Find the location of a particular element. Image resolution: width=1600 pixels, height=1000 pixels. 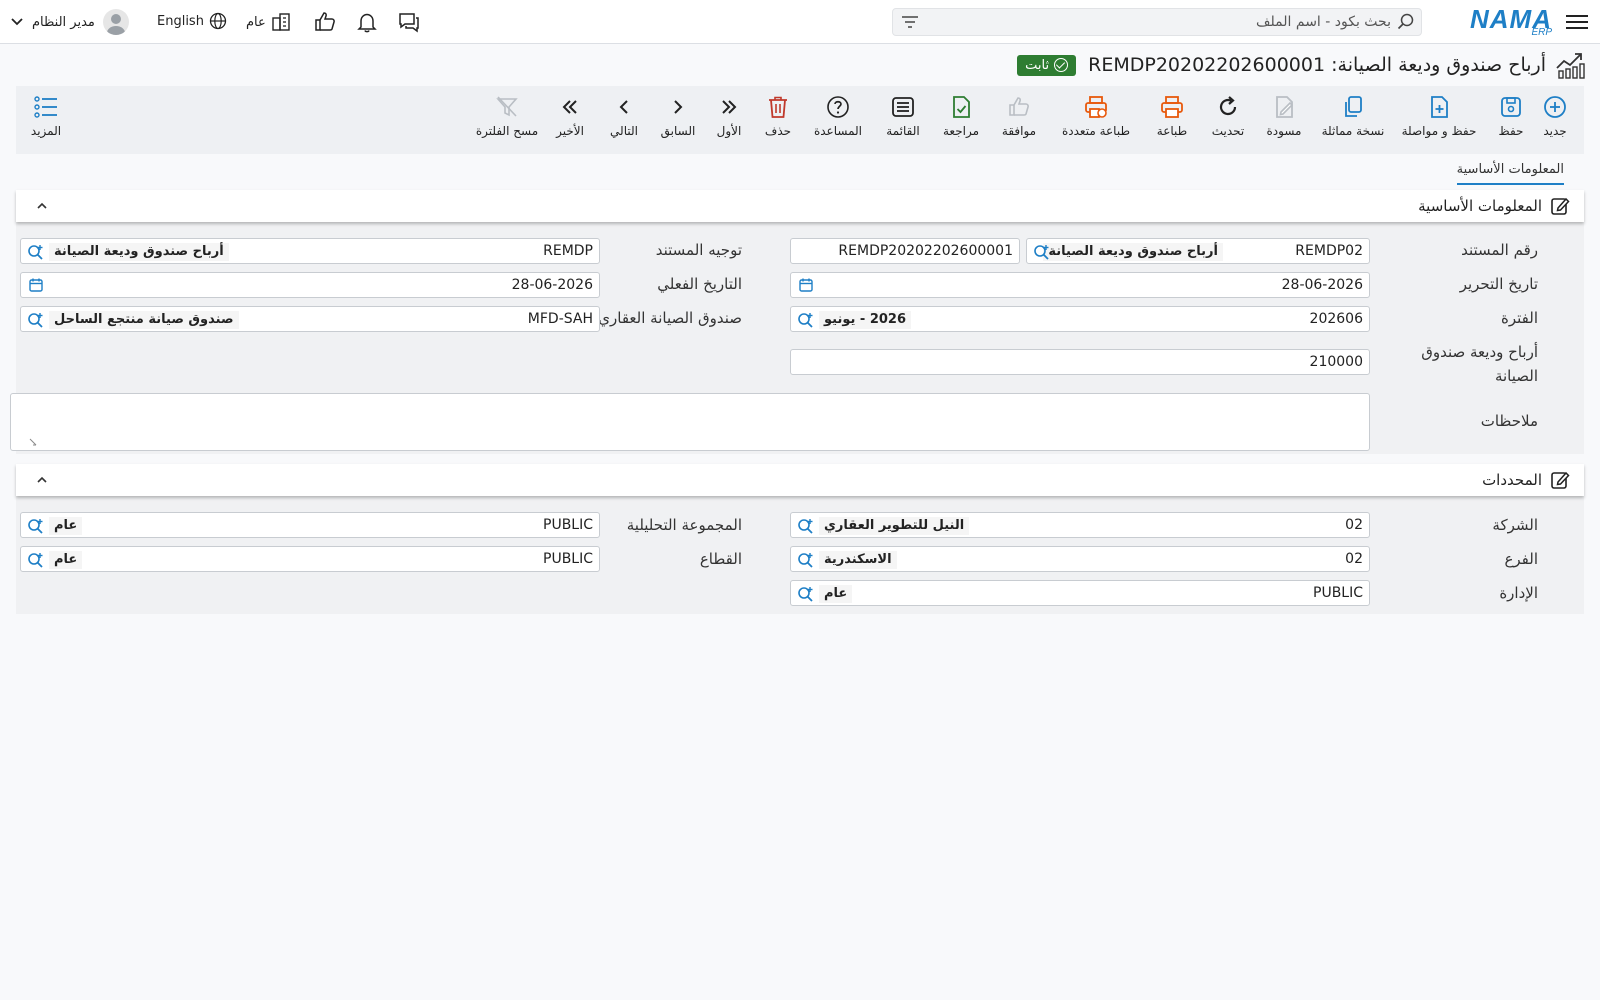

search-icon is located at coordinates (1406, 22).